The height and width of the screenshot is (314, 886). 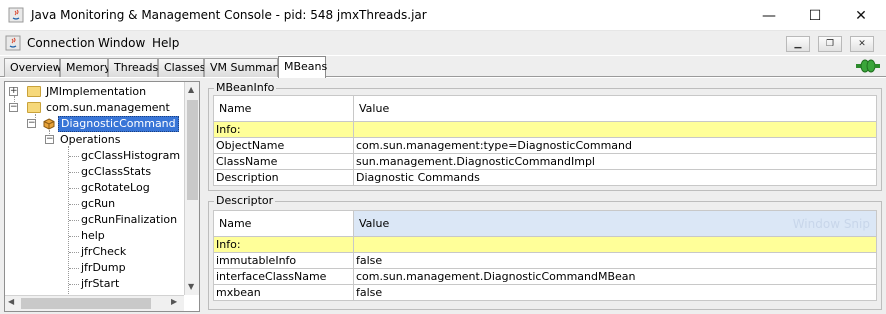 What do you see at coordinates (61, 43) in the screenshot?
I see `menu-connection: Connection` at bounding box center [61, 43].